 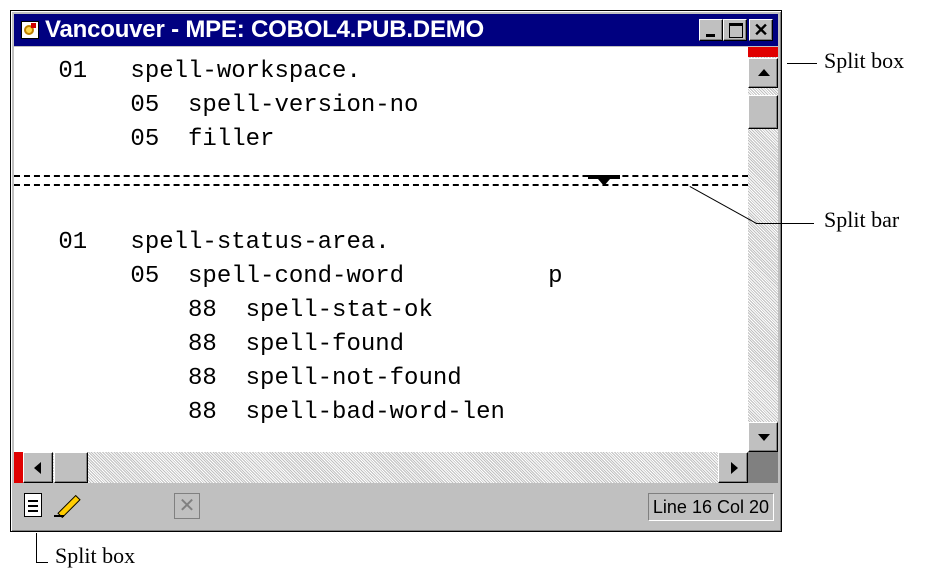 I want to click on close-button: ✕, so click(x=761, y=30).